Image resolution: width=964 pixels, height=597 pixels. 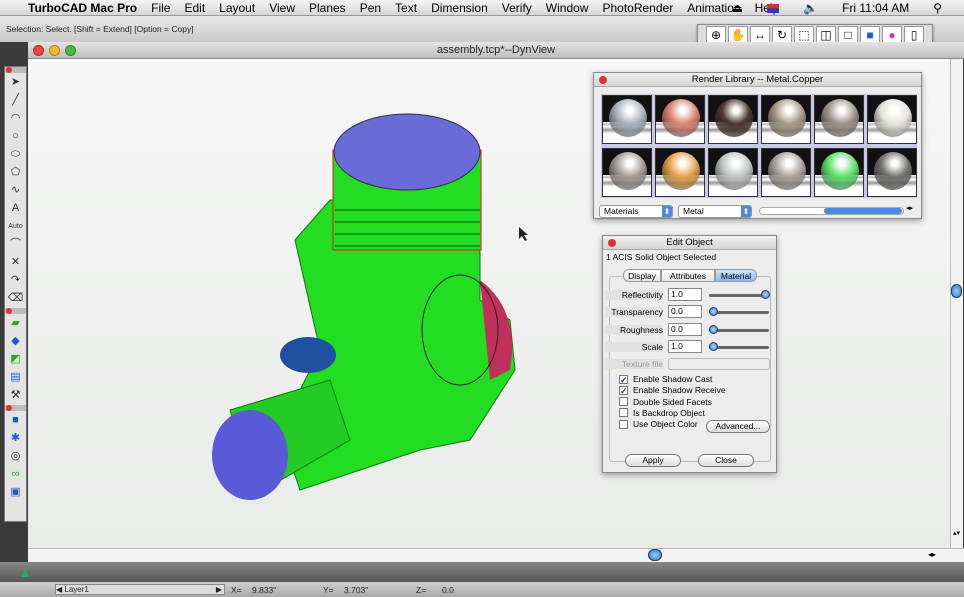 What do you see at coordinates (459, 8) in the screenshot?
I see `menu-dimension: Dimension` at bounding box center [459, 8].